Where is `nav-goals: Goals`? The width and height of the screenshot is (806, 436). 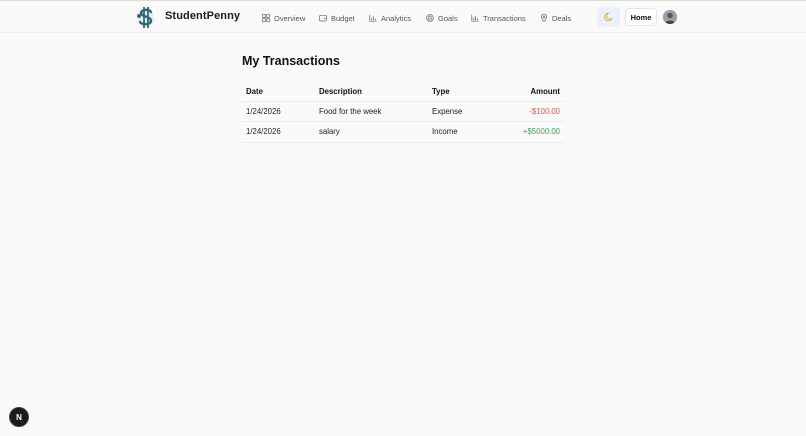
nav-goals: Goals is located at coordinates (442, 18).